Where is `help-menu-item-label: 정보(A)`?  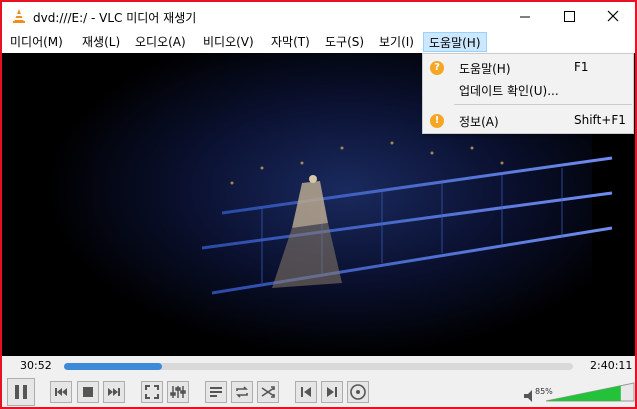 help-menu-item-label: 정보(A) is located at coordinates (479, 122).